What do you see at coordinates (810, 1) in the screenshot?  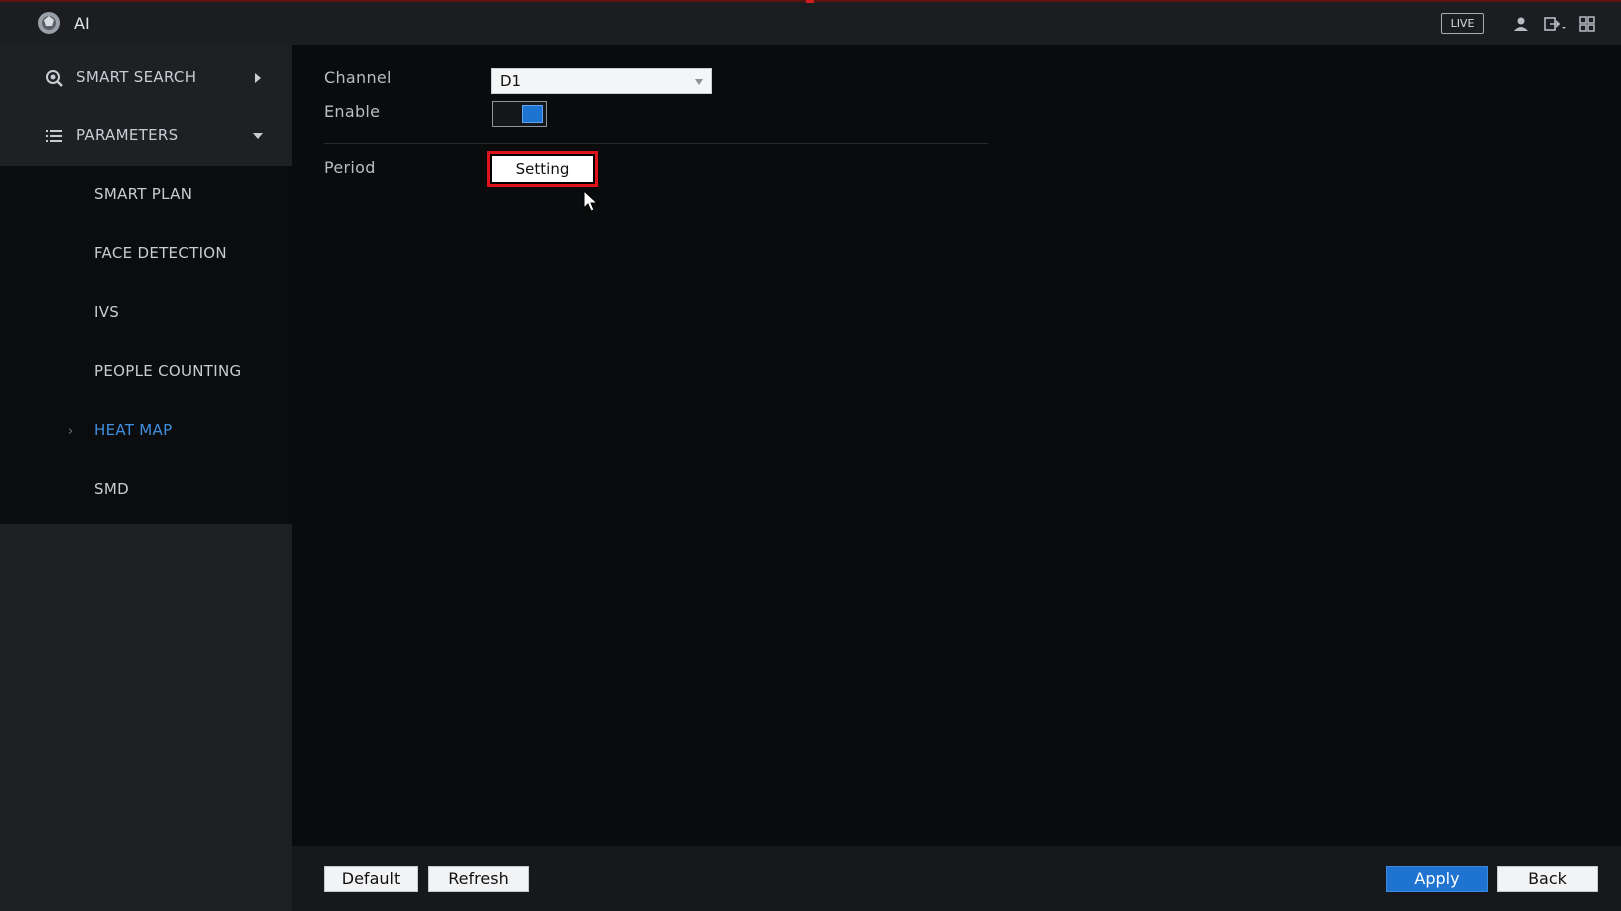 I see `top-progress-mark` at bounding box center [810, 1].